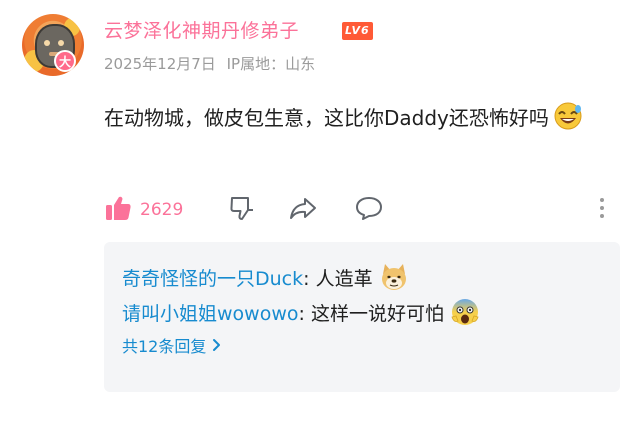  What do you see at coordinates (212, 279) in the screenshot?
I see `reply-username: 奇奇怪怪的一只Duck` at bounding box center [212, 279].